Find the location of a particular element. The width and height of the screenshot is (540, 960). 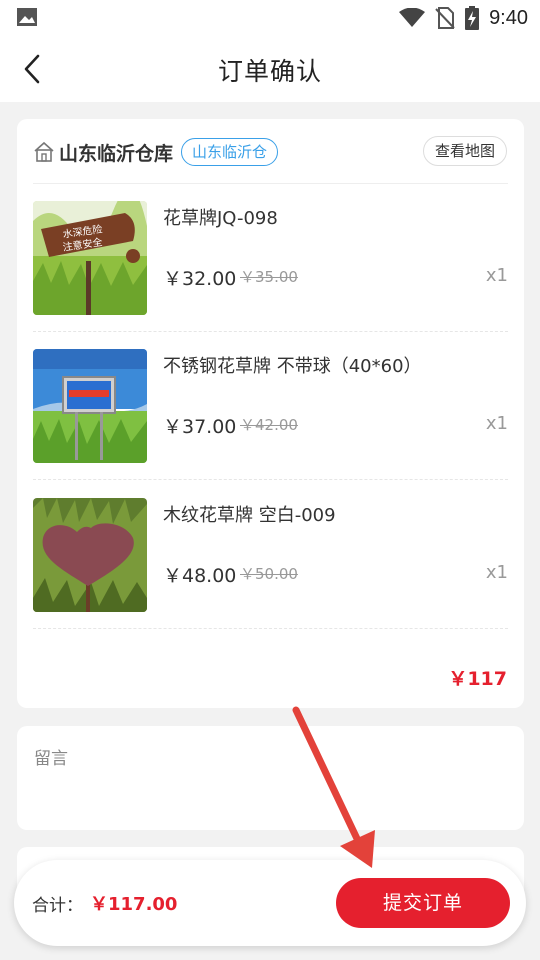

house-icon is located at coordinates (44, 151).